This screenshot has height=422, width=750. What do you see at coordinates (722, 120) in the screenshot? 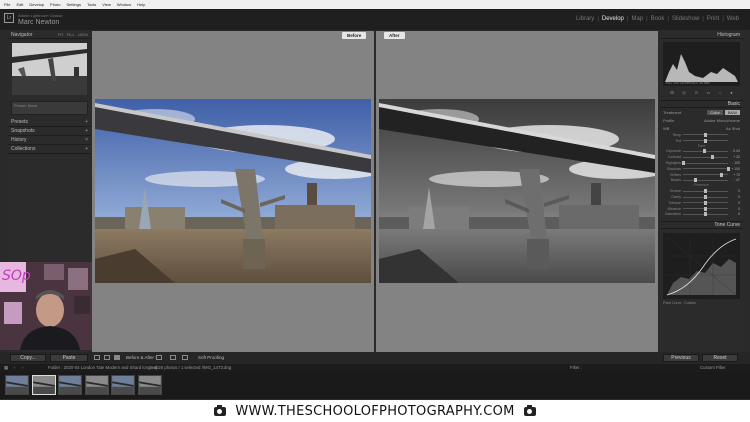
I see `profile-dropdown: Adobe Monochrome` at bounding box center [722, 120].